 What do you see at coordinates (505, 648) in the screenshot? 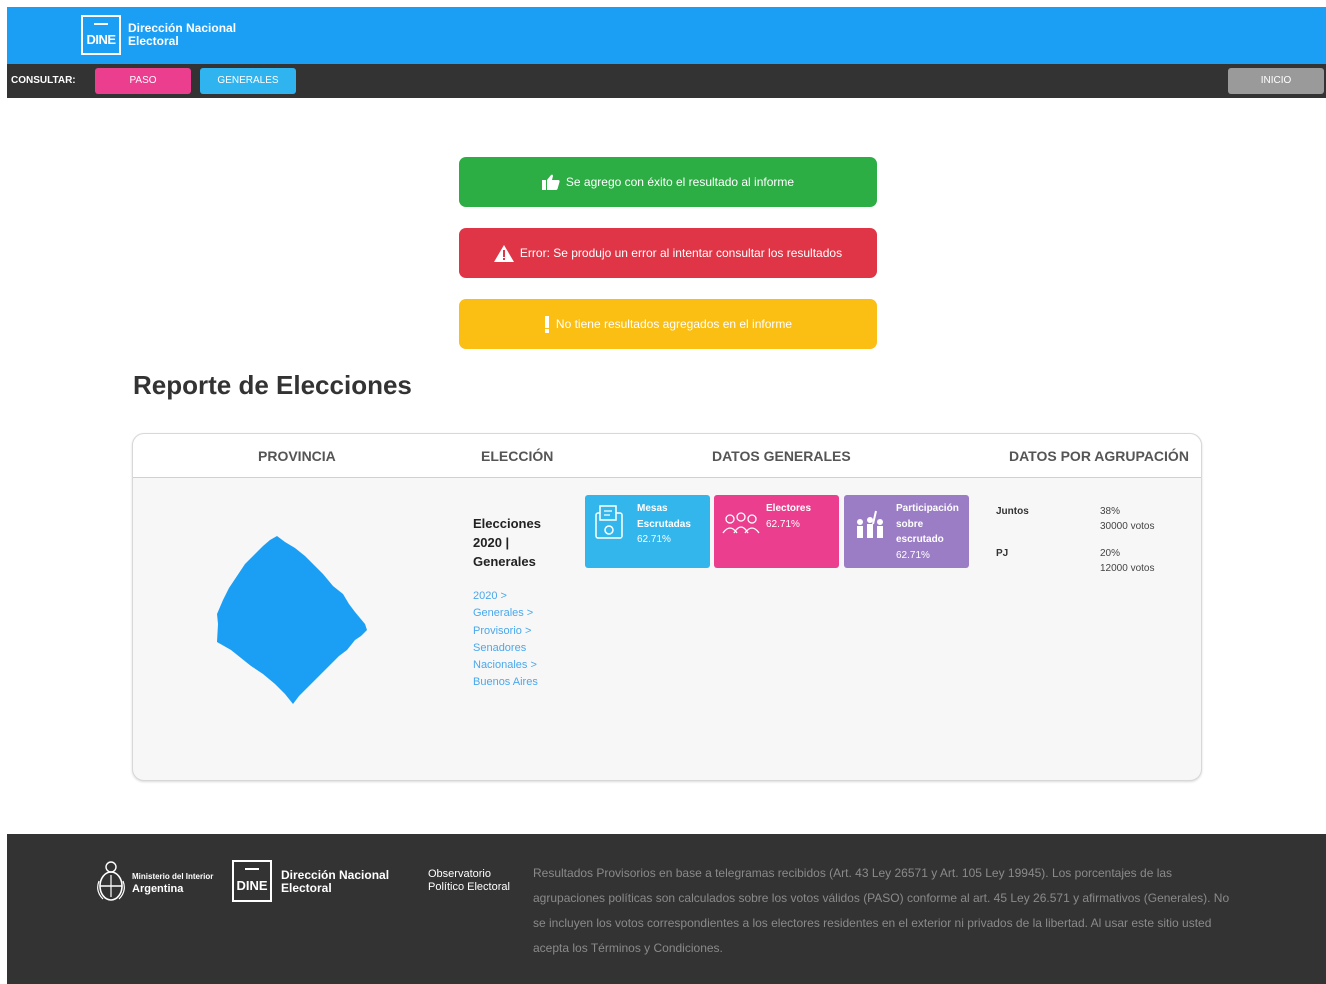
I see `breadcrumb-link-senadores: Senadores` at bounding box center [505, 648].